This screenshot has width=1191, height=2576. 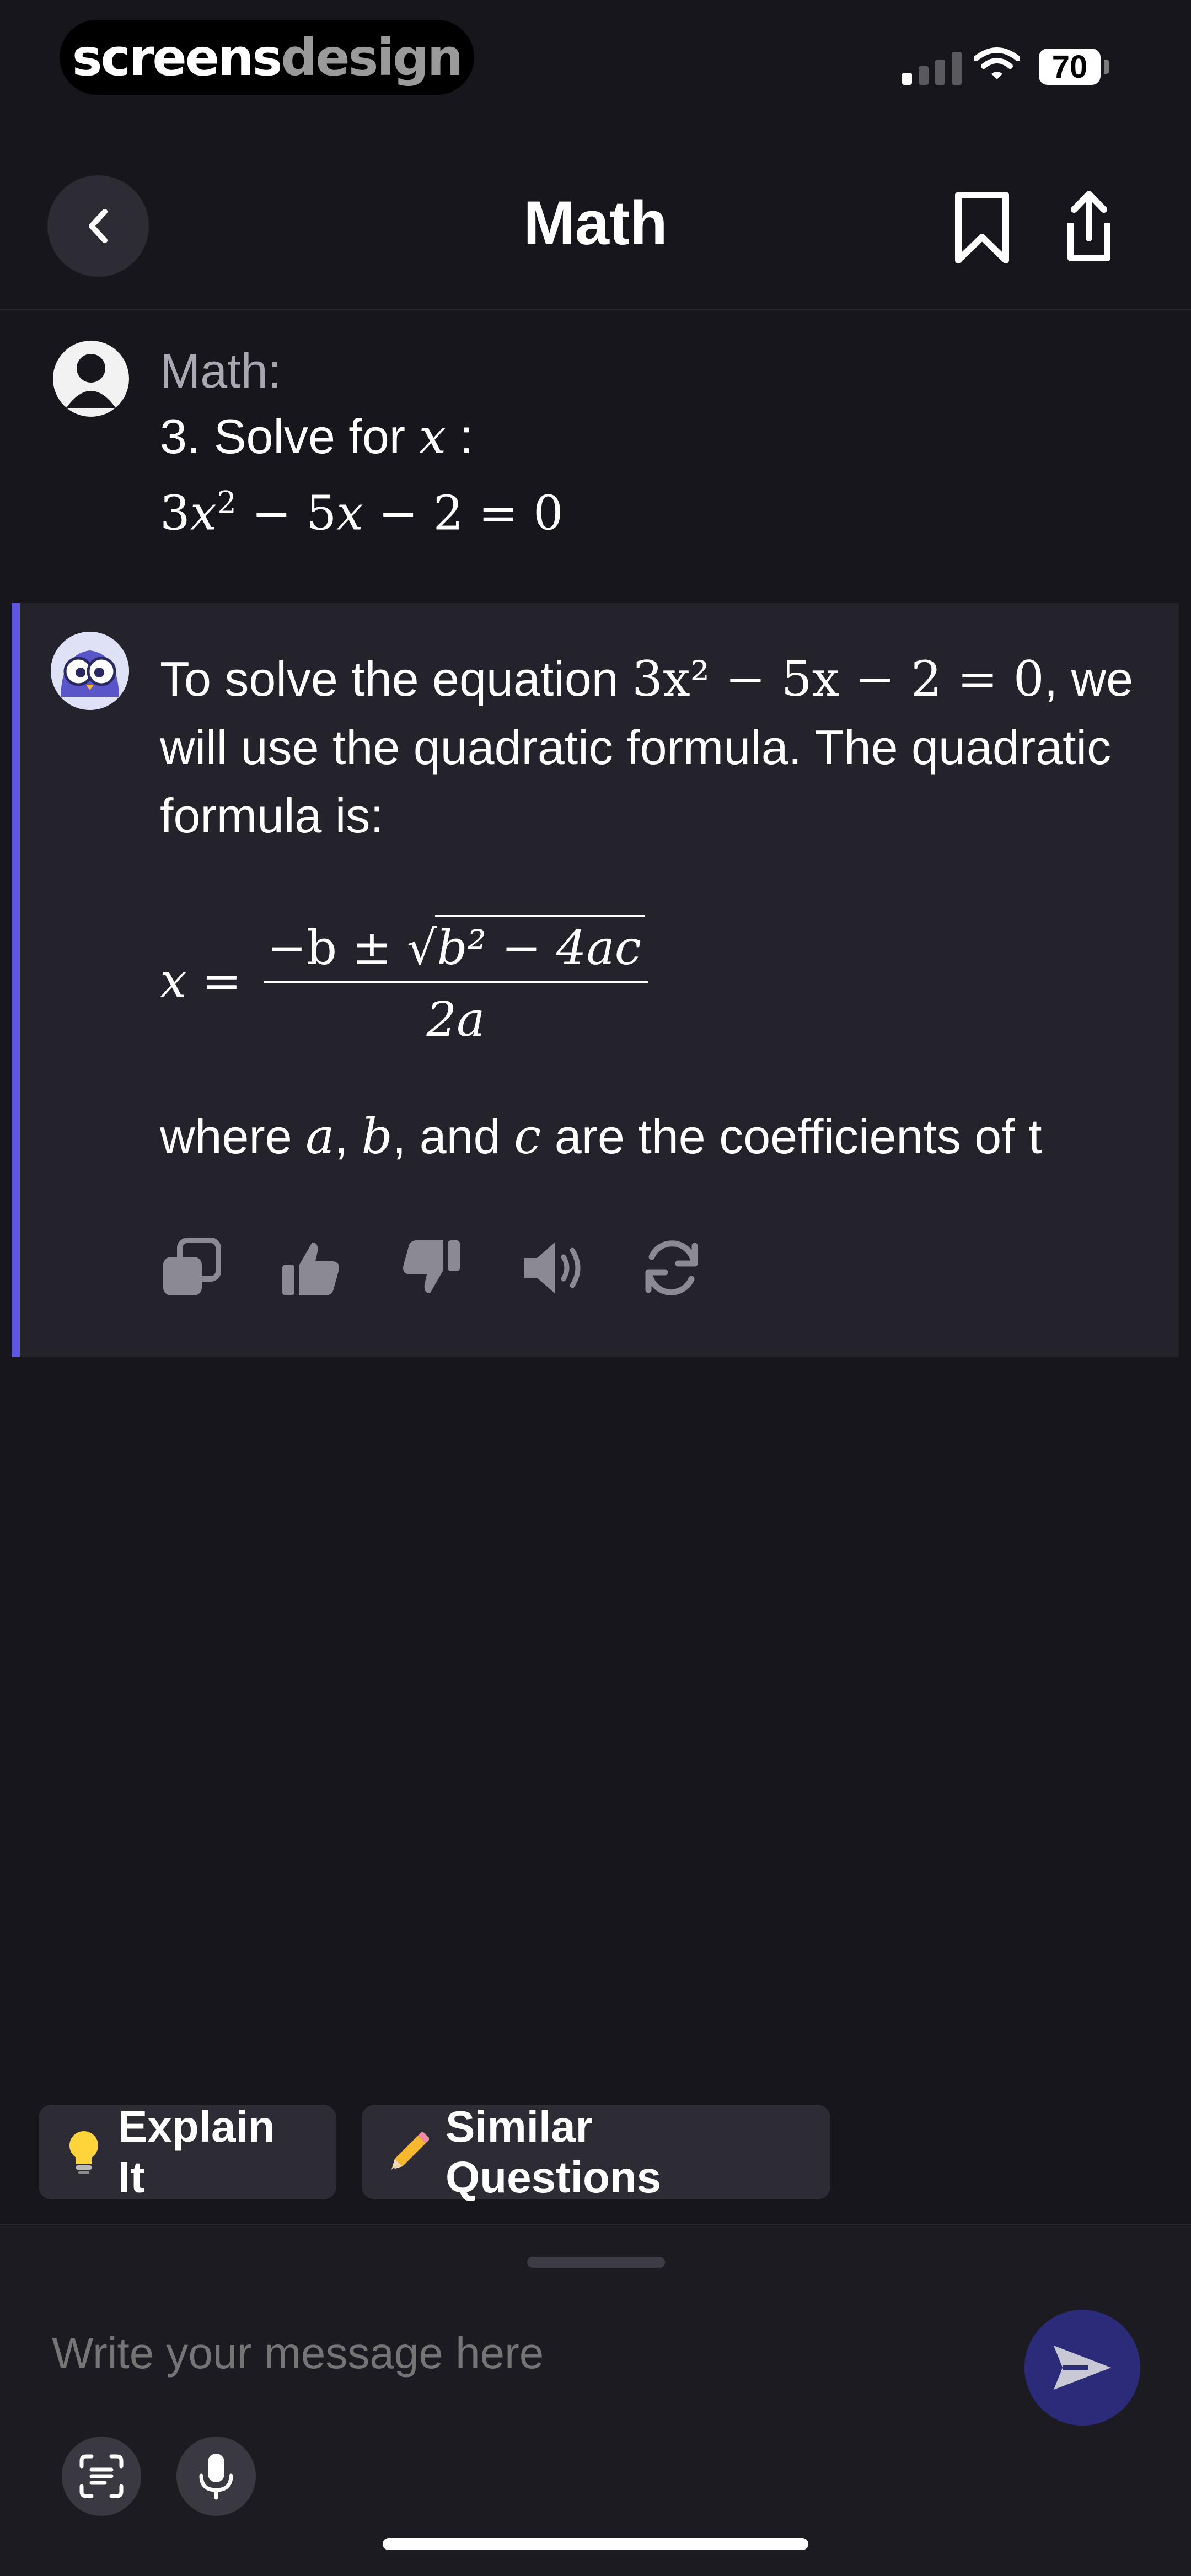 What do you see at coordinates (289, 436) in the screenshot?
I see `question-prefix: 3. Solve for` at bounding box center [289, 436].